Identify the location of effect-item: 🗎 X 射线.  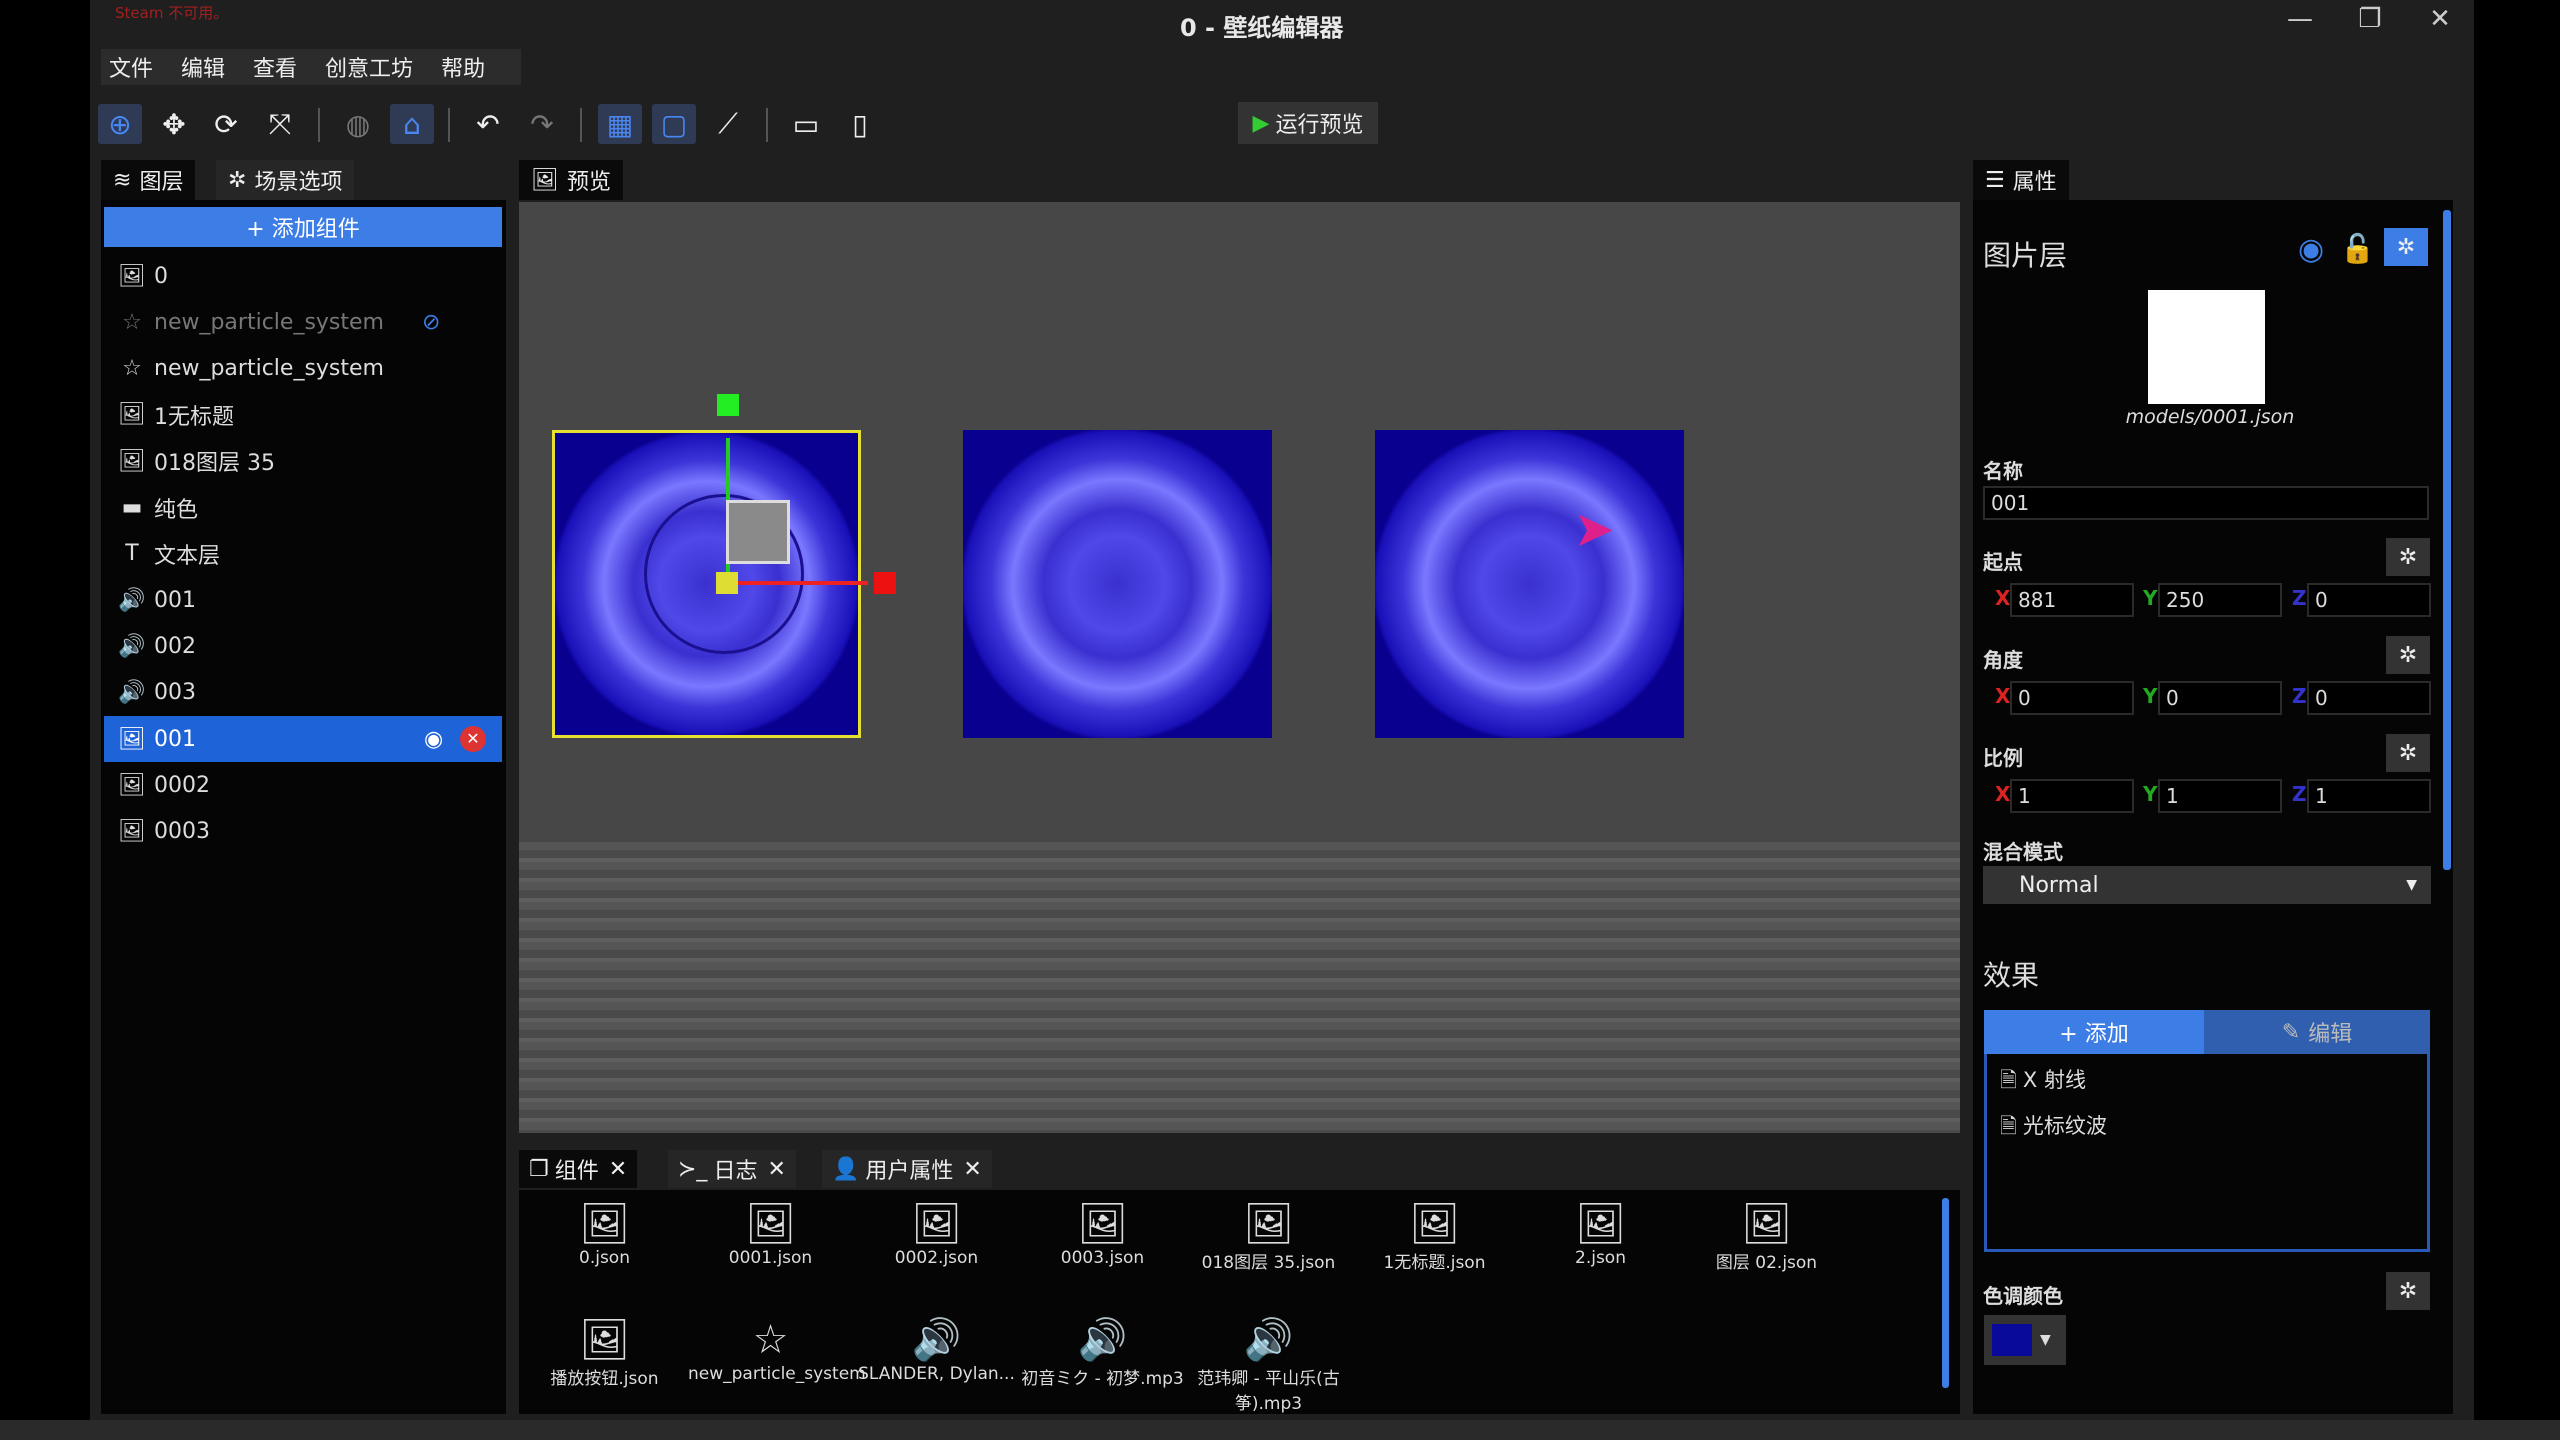
(2043, 1082).